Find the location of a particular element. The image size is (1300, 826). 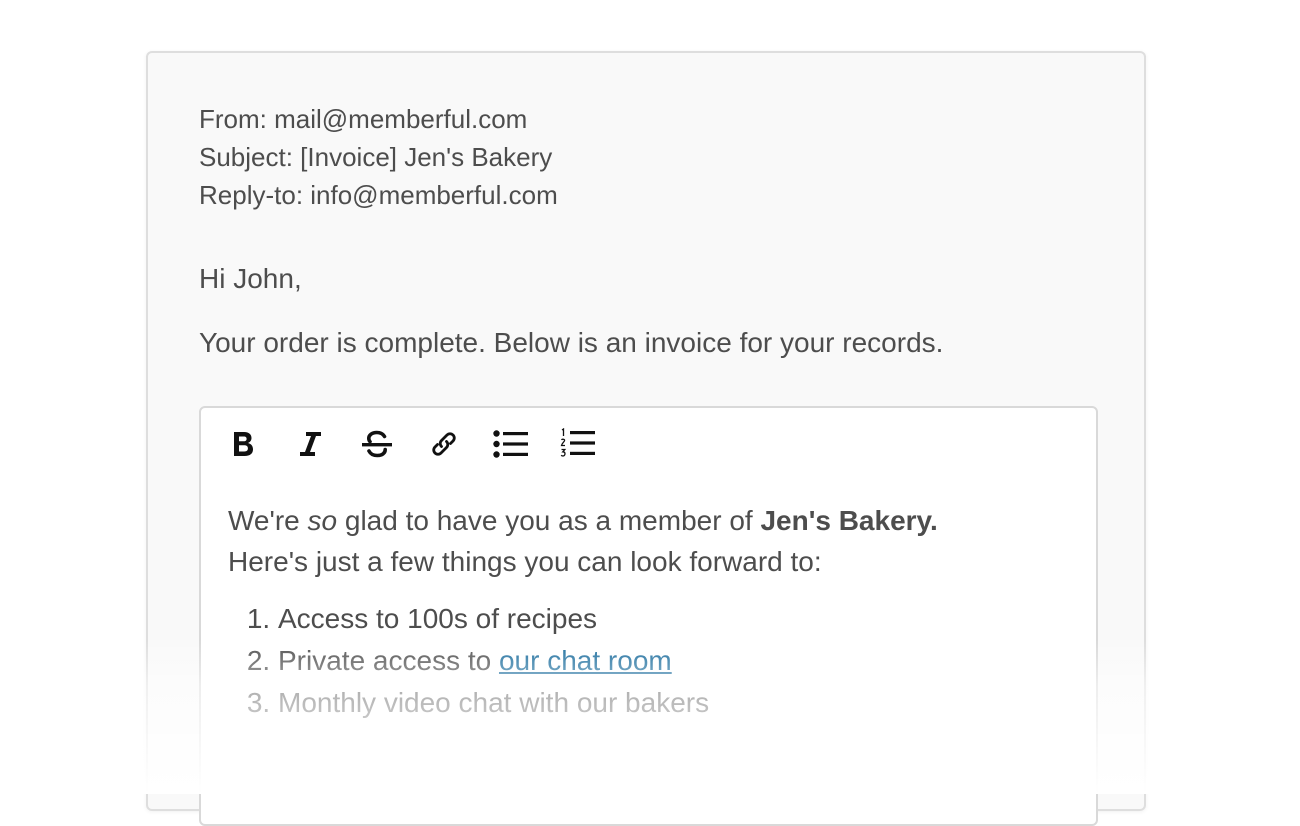

bold-button is located at coordinates (243, 444).